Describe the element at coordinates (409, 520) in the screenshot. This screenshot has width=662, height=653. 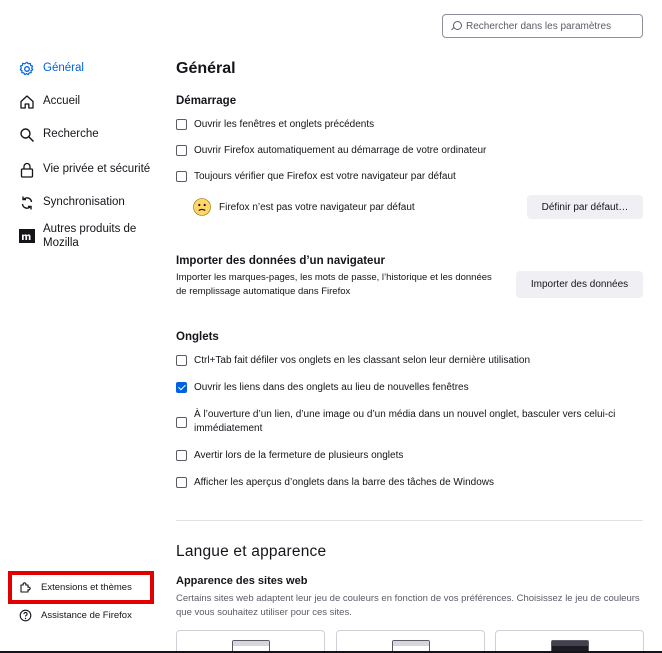
I see `section-divider` at that location.